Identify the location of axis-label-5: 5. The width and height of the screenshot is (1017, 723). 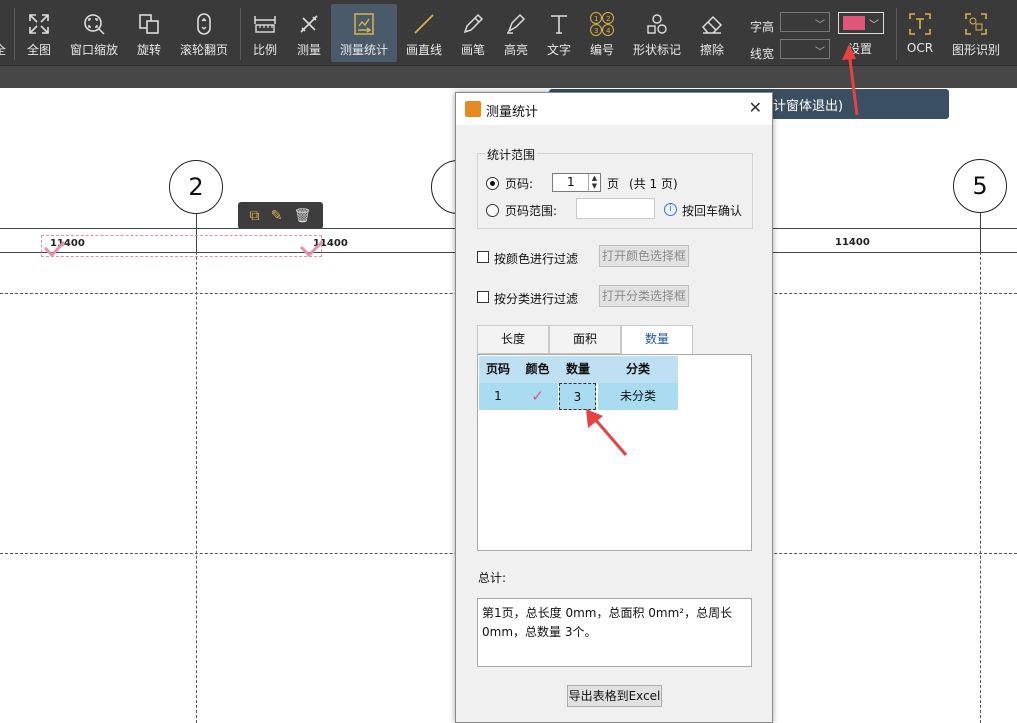
(980, 186).